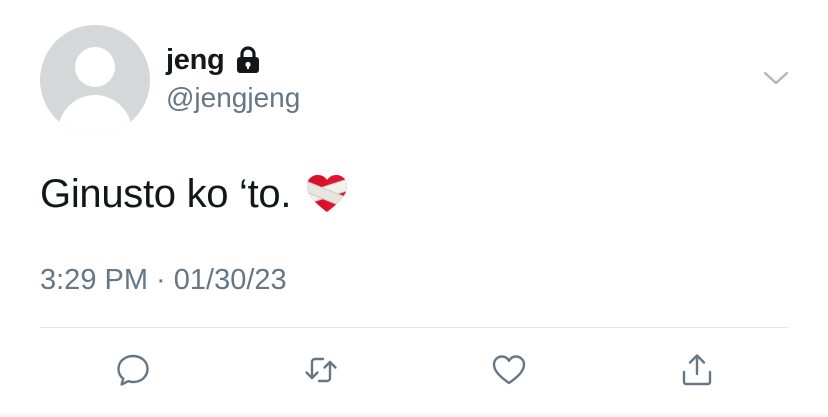 The width and height of the screenshot is (828, 417). I want to click on retweet-icon, so click(321, 370).